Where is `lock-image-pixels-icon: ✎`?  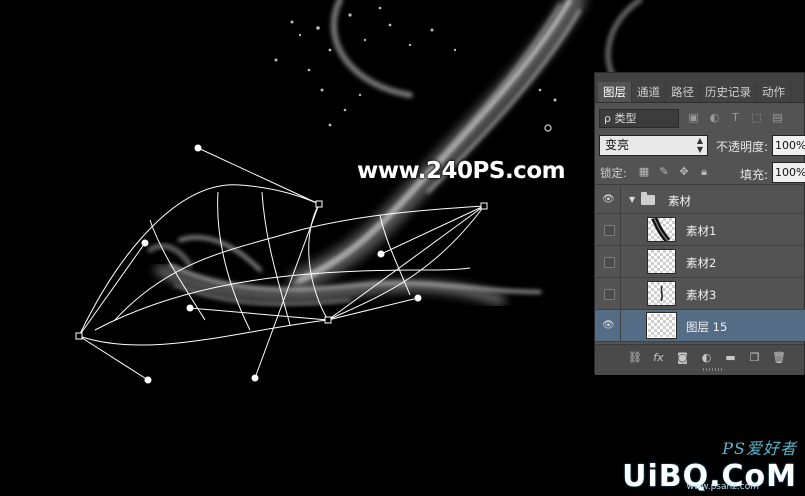 lock-image-pixels-icon: ✎ is located at coordinates (664, 172).